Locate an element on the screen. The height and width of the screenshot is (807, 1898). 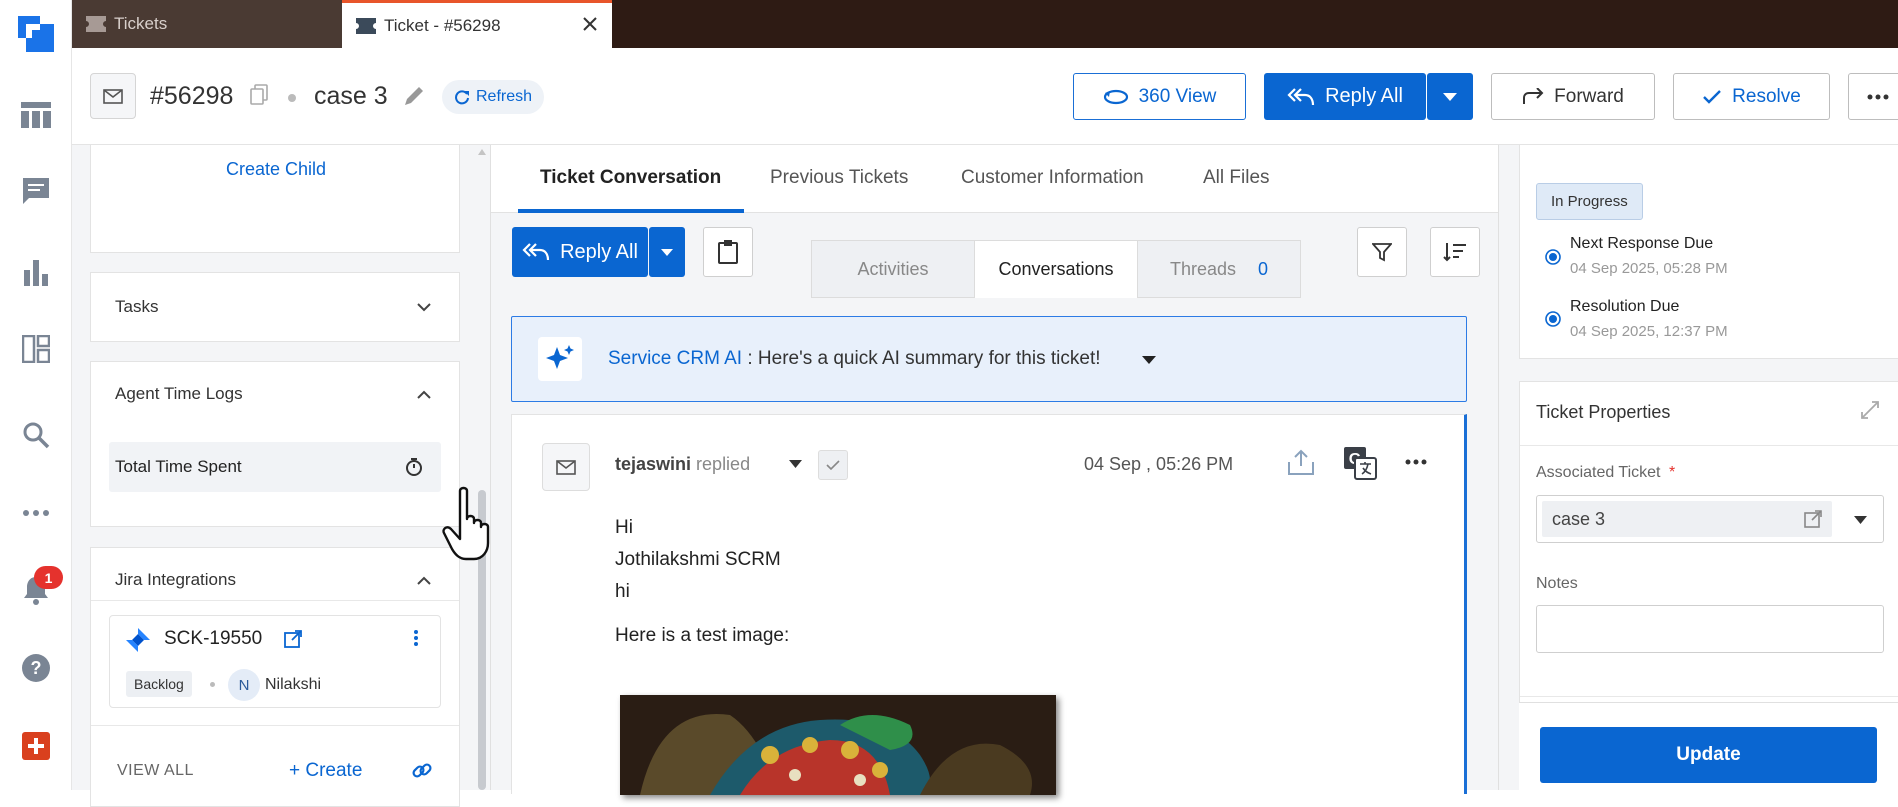
add-app-icon is located at coordinates (36, 746).